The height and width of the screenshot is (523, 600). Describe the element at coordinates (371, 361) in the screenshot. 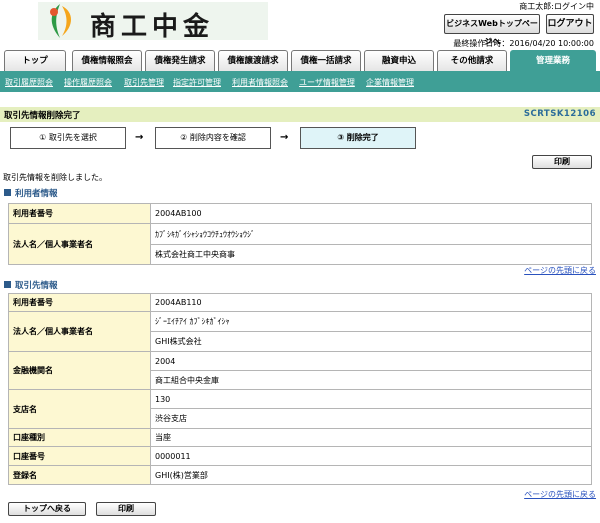

I see `bank-code: 2004` at that location.